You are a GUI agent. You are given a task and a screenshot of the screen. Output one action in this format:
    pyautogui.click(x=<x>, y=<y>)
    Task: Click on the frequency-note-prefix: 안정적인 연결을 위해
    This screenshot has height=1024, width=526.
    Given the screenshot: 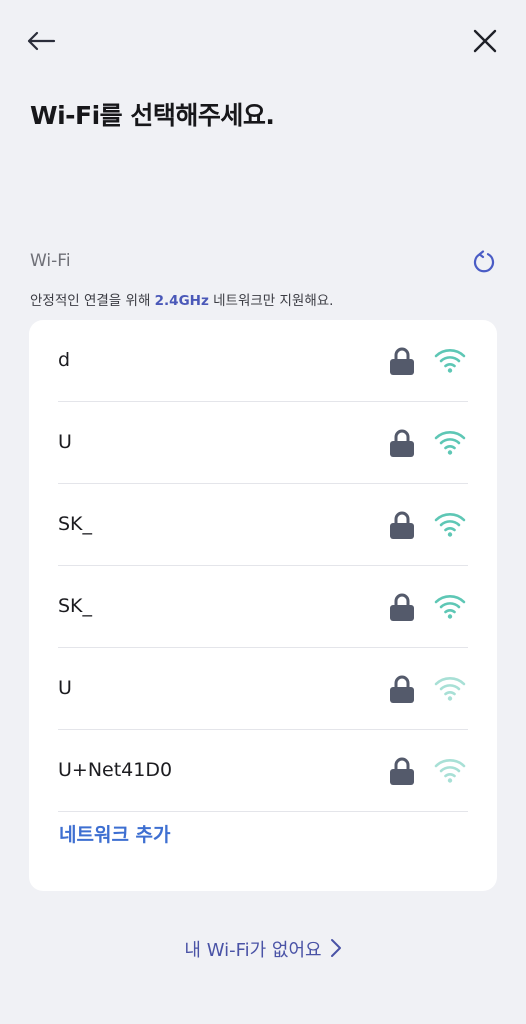 What is the action you would take?
    pyautogui.click(x=92, y=301)
    